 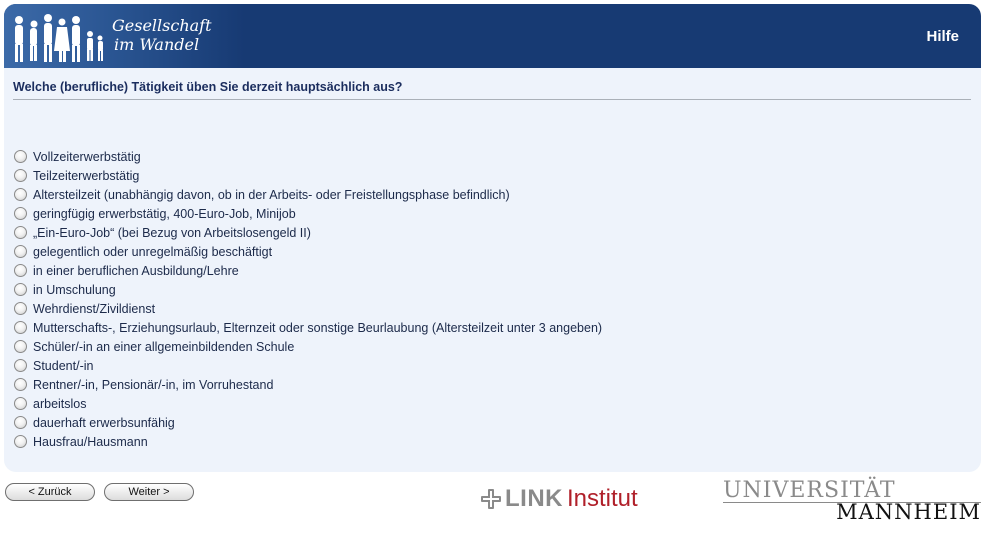 I want to click on logo-line-2: im Wandel, so click(x=157, y=44).